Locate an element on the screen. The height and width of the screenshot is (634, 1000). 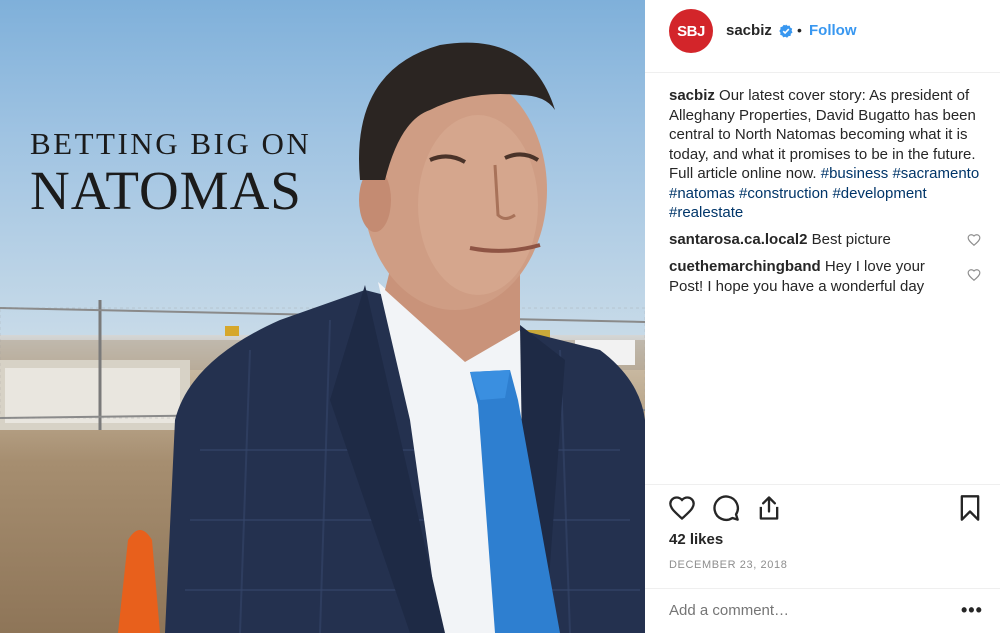
likes-count: 42 likes is located at coordinates (696, 539).